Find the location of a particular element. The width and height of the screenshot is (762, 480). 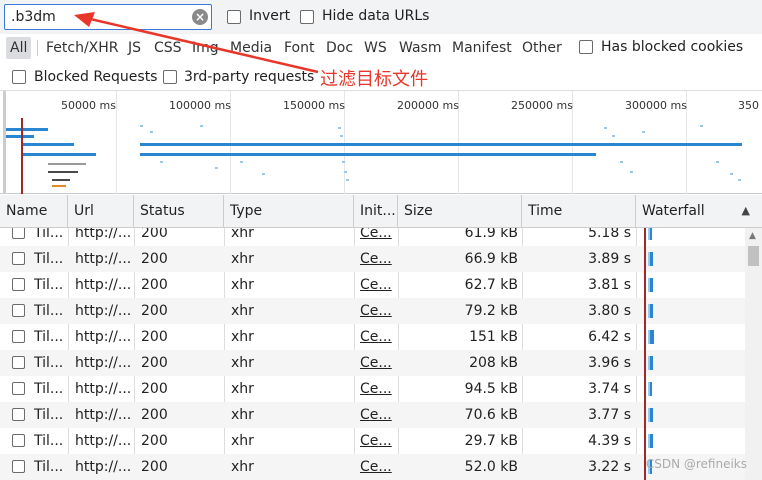

table-row: Til... http://... 200 xhr Ce... 62.7 kB 3.81 s is located at coordinates (372, 285).